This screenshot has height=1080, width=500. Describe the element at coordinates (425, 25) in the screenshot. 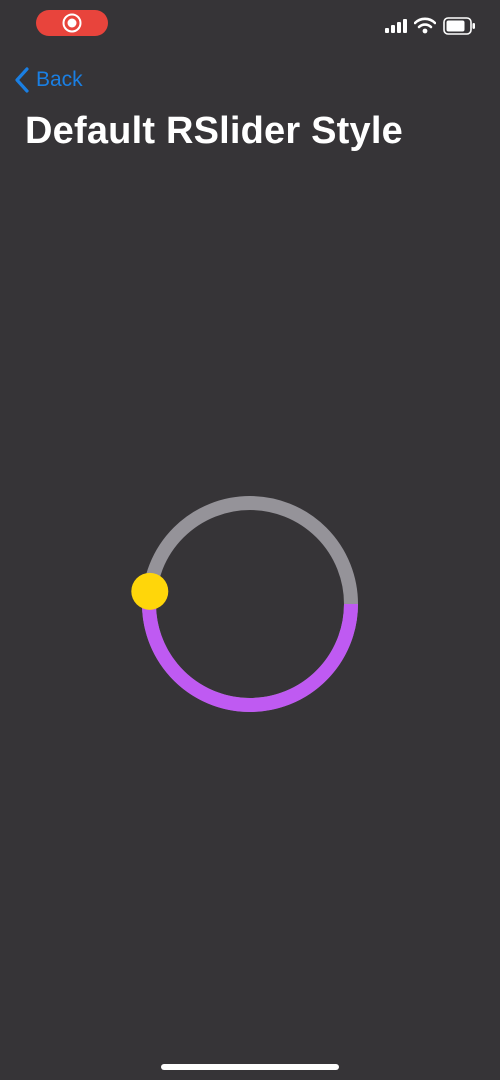

I see `wifi-icon` at that location.